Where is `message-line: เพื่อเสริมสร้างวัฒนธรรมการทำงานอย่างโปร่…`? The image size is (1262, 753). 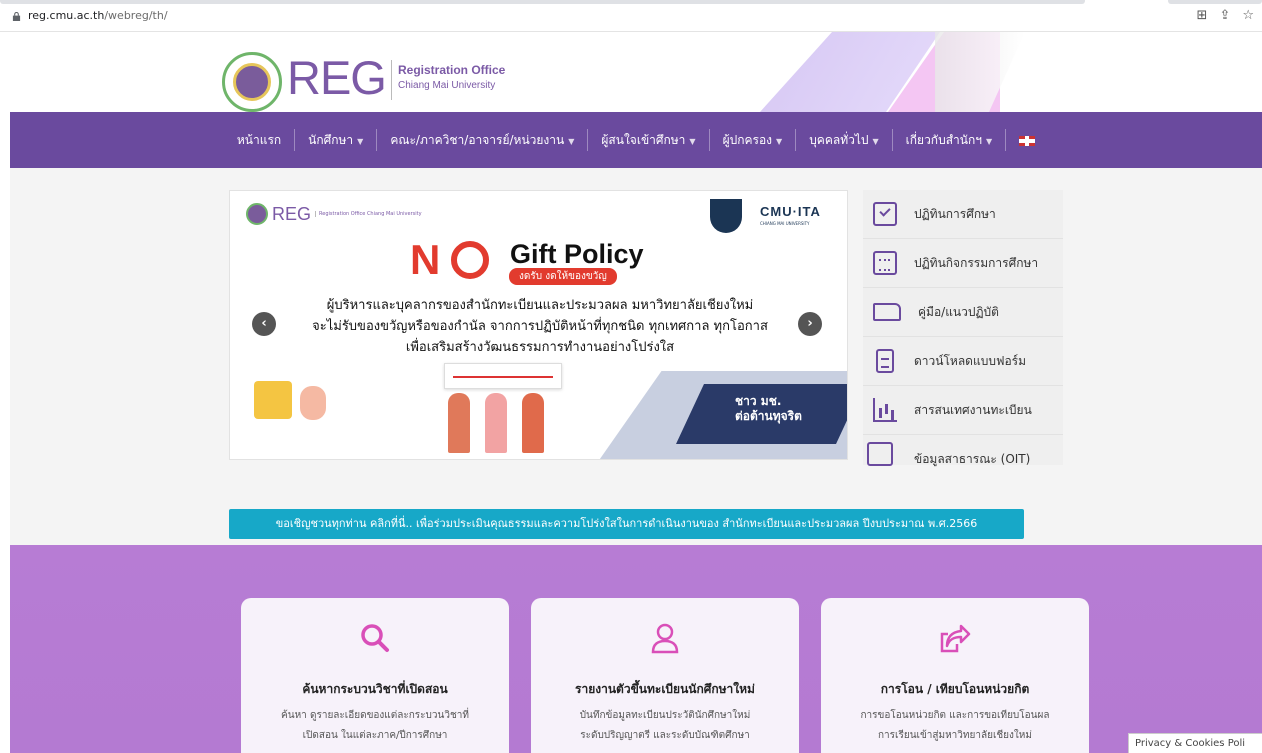
message-line: เพื่อเสริมสร้างวัฒนธรรมการทำงานอย่างโปร่… is located at coordinates (540, 347).